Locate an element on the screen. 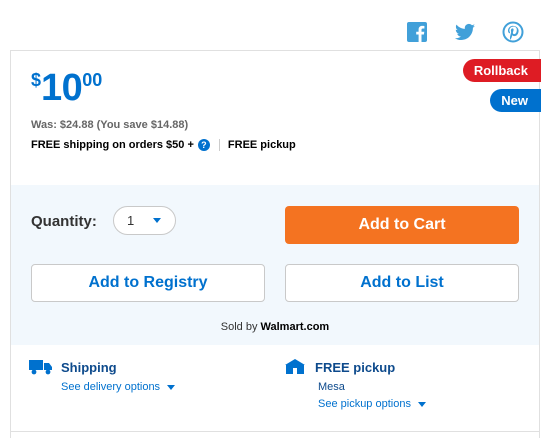 The image size is (554, 438). pinterest-icon is located at coordinates (513, 32).